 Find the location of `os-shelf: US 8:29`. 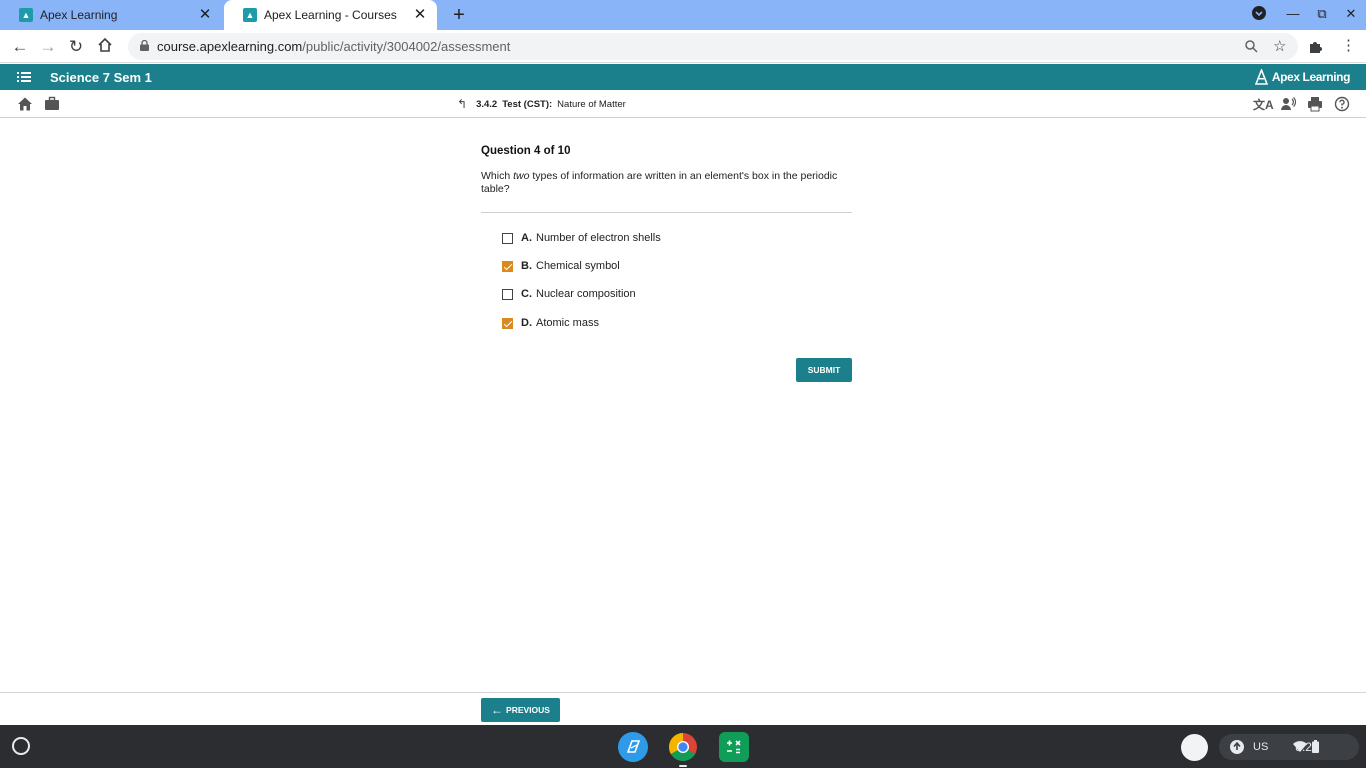

os-shelf: US 8:29 is located at coordinates (683, 746).